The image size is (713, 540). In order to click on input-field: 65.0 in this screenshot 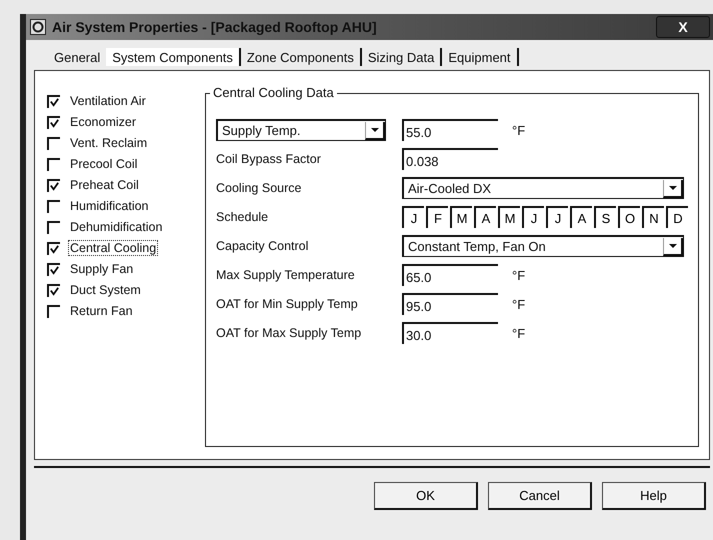, I will do `click(450, 275)`.